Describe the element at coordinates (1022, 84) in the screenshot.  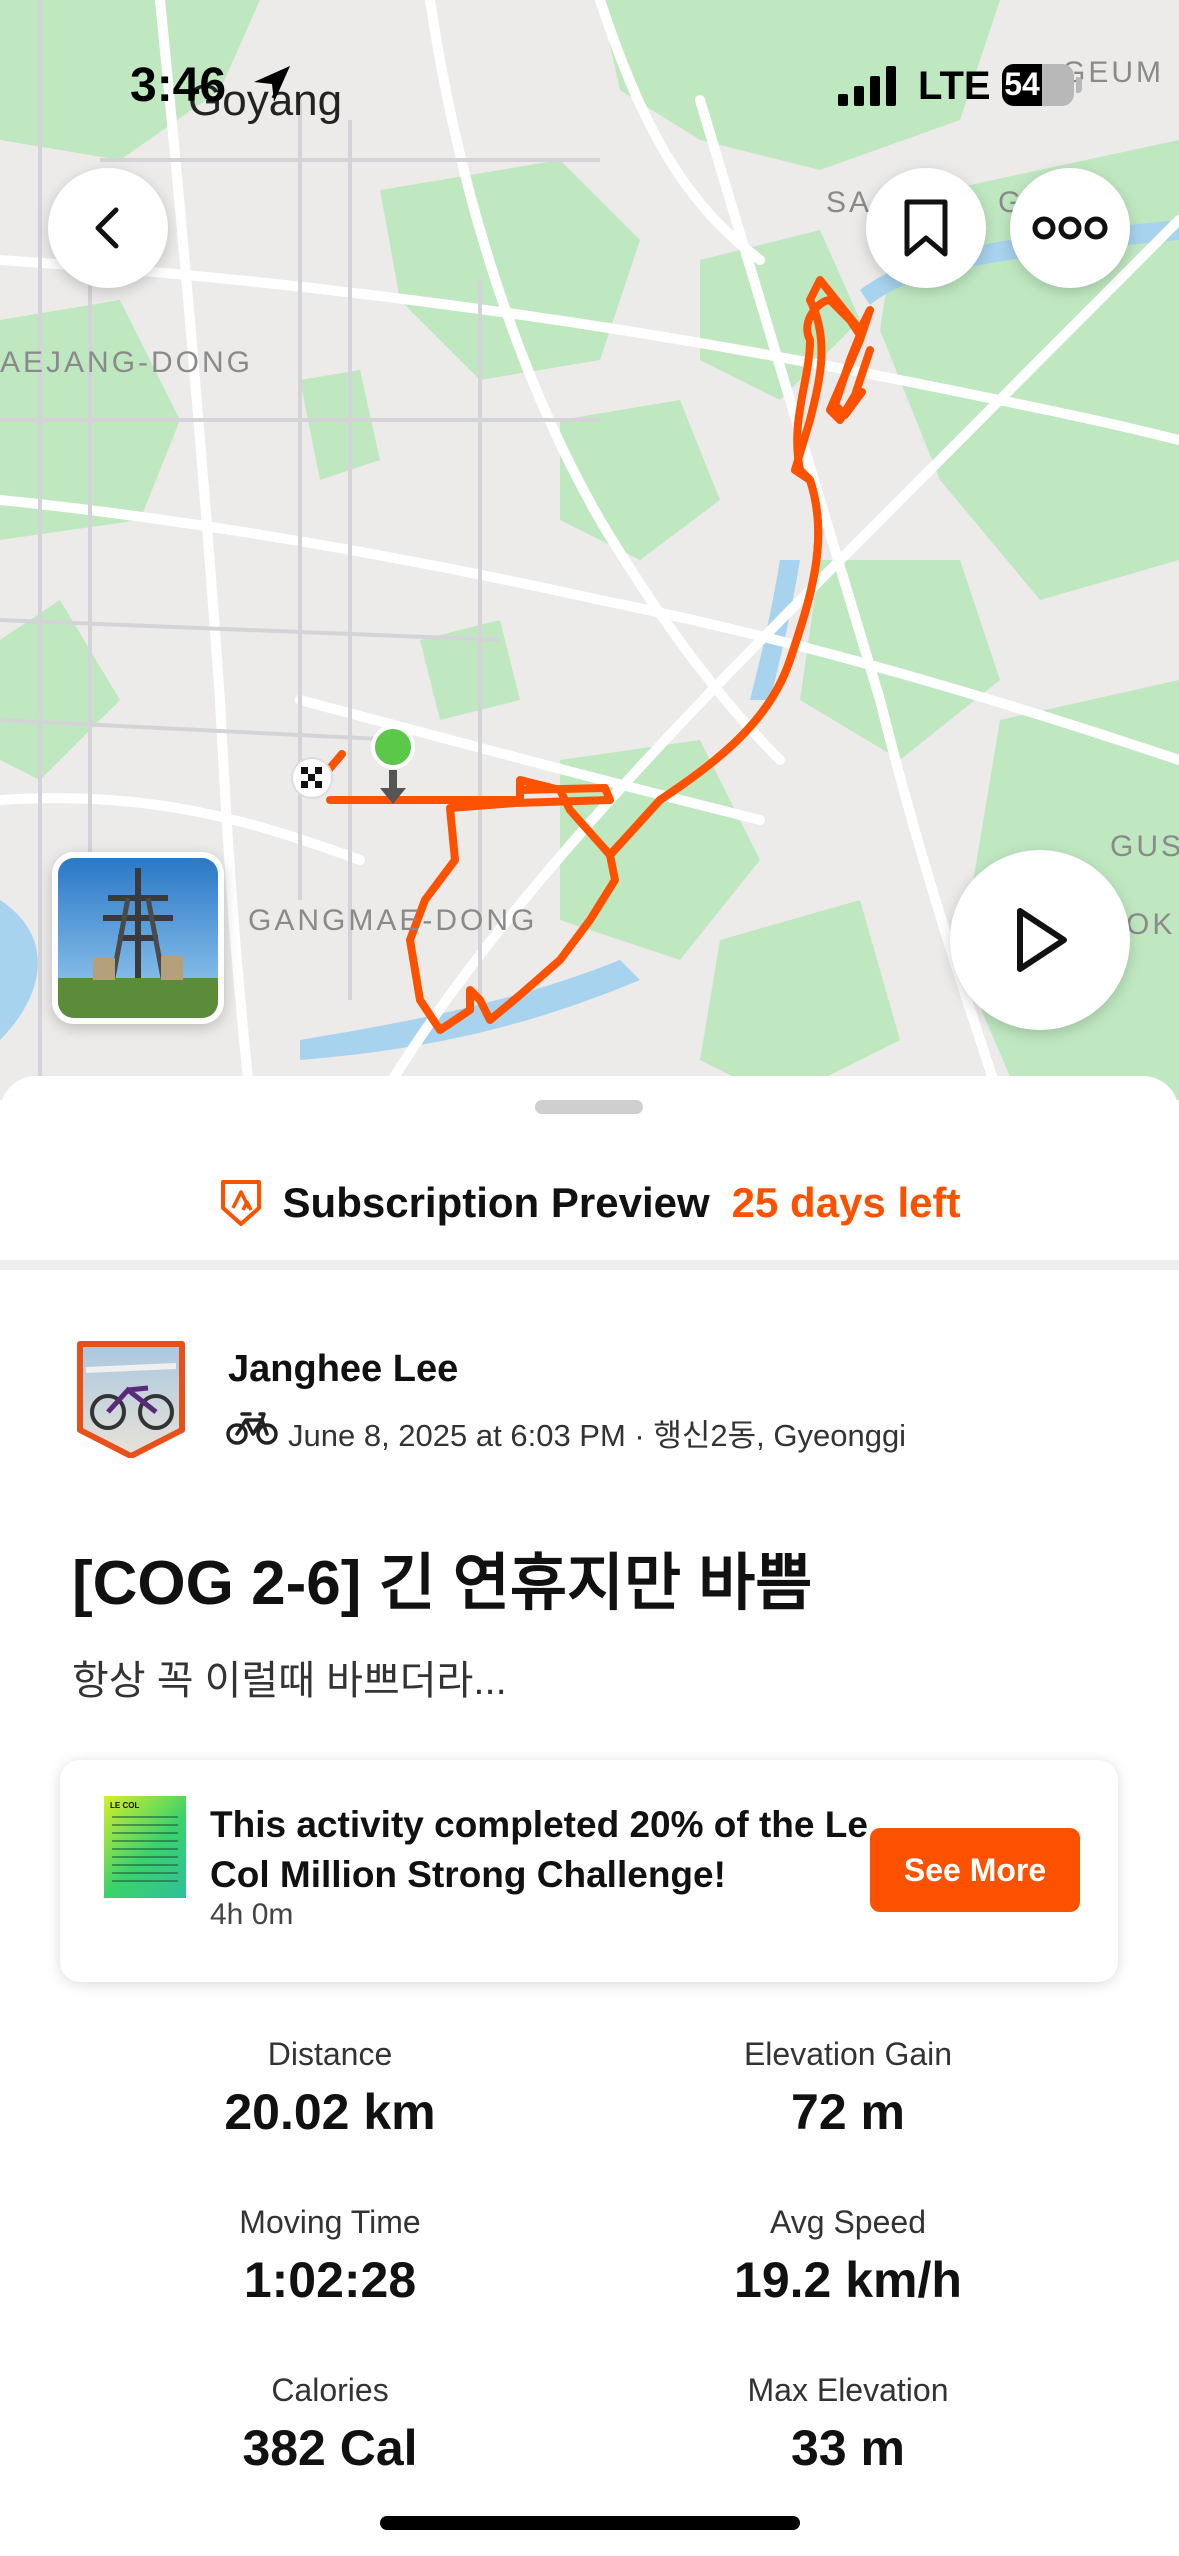
I see `battery-level: 54` at that location.